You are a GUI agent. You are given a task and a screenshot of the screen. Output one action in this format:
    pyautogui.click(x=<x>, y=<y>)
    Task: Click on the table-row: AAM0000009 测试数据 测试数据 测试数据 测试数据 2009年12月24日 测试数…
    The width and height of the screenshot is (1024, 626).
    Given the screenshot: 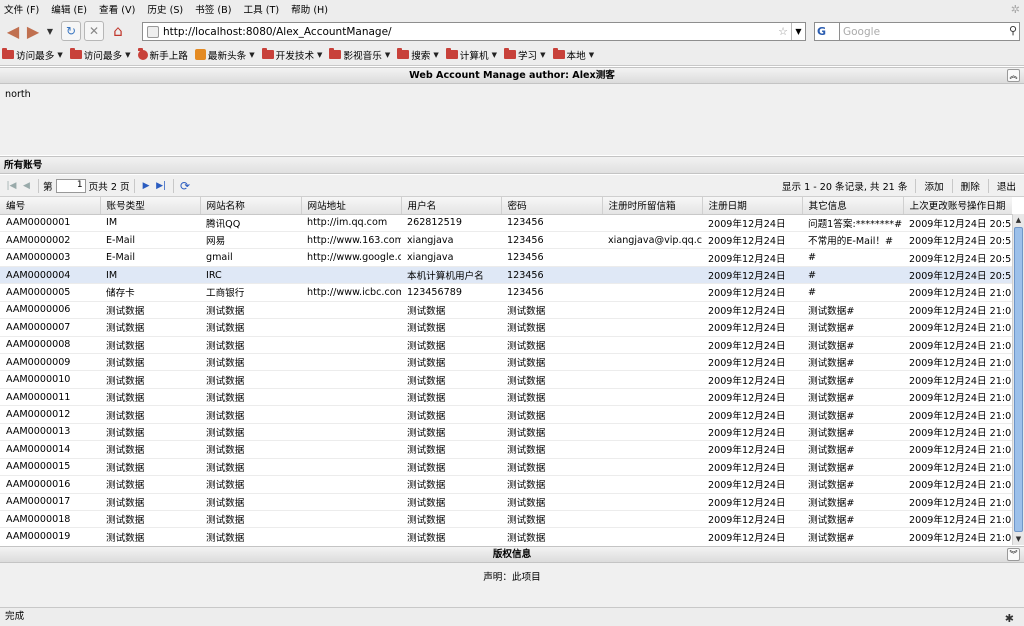 What is the action you would take?
    pyautogui.click(x=506, y=362)
    